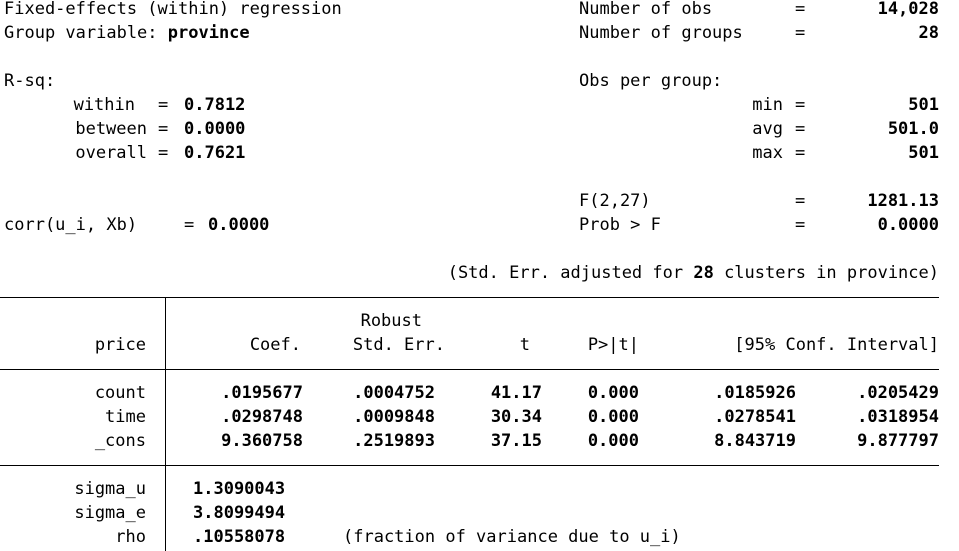 The height and width of the screenshot is (551, 959). Describe the element at coordinates (165, 424) in the screenshot. I see `table-vertical-rule` at that location.